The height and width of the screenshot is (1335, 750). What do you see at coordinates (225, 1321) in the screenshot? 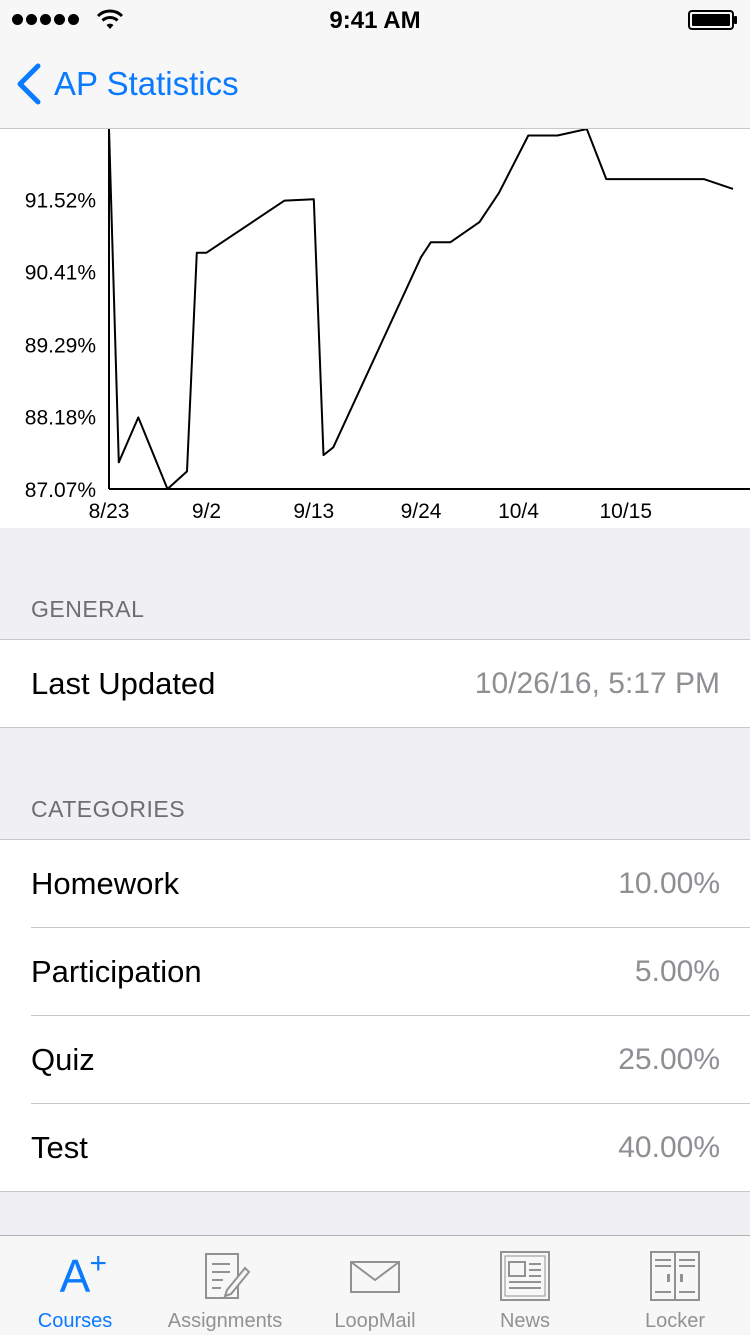
I see `tab-label: Assignments` at bounding box center [225, 1321].